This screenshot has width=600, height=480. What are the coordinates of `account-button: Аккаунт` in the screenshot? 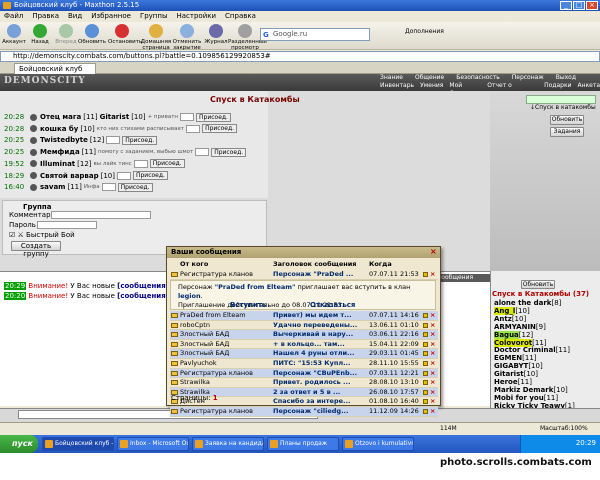 It's located at (14, 36).